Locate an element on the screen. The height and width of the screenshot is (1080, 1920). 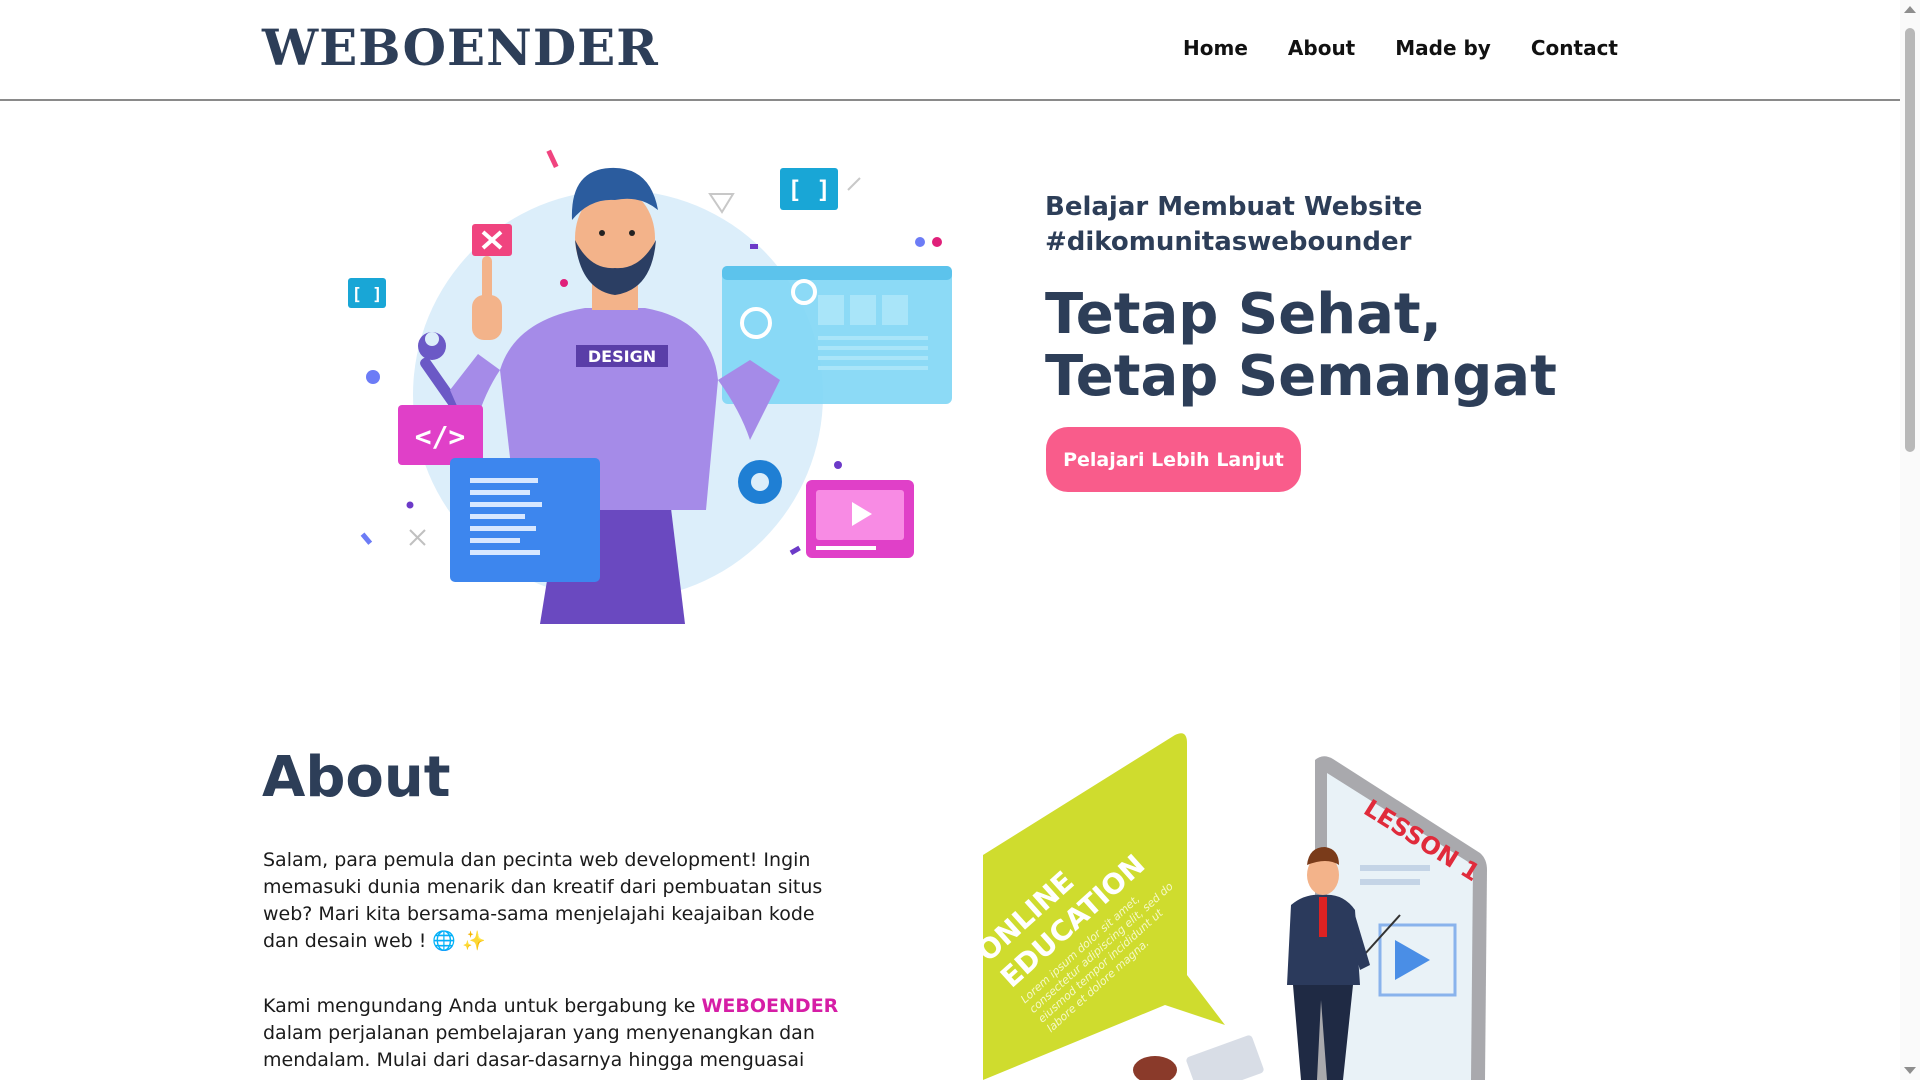
scroll-thumb is located at coordinates (1910, 240).